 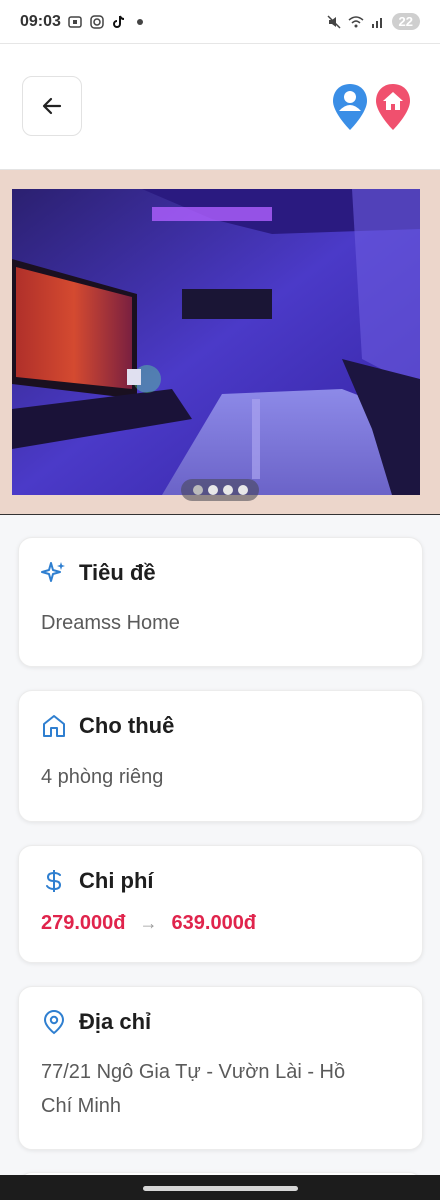 I want to click on instagram-icon, so click(x=97, y=21).